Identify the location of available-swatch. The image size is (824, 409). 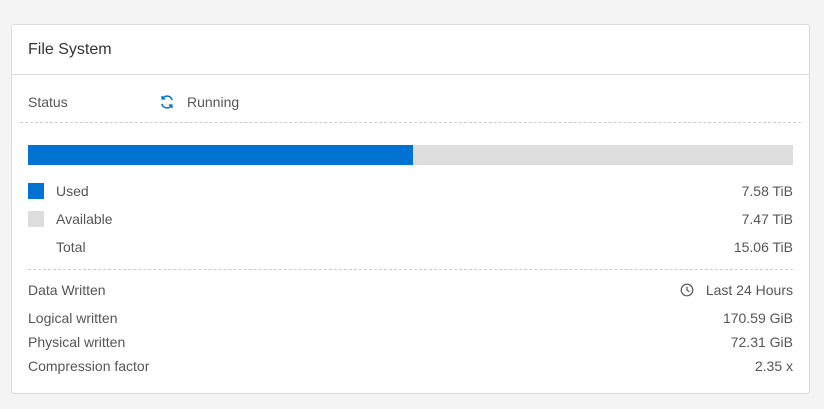
(36, 219).